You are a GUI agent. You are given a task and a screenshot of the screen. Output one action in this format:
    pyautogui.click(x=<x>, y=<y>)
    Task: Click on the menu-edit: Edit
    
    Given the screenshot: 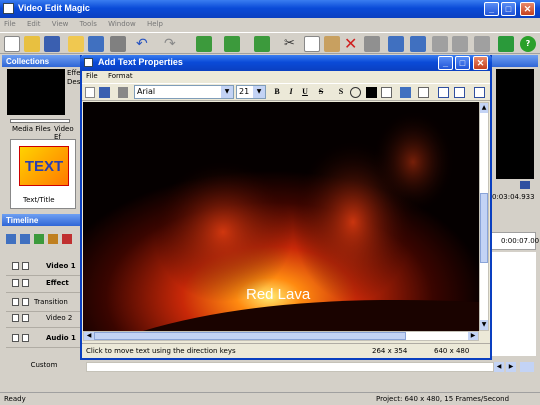 What is the action you would take?
    pyautogui.click(x=34, y=24)
    